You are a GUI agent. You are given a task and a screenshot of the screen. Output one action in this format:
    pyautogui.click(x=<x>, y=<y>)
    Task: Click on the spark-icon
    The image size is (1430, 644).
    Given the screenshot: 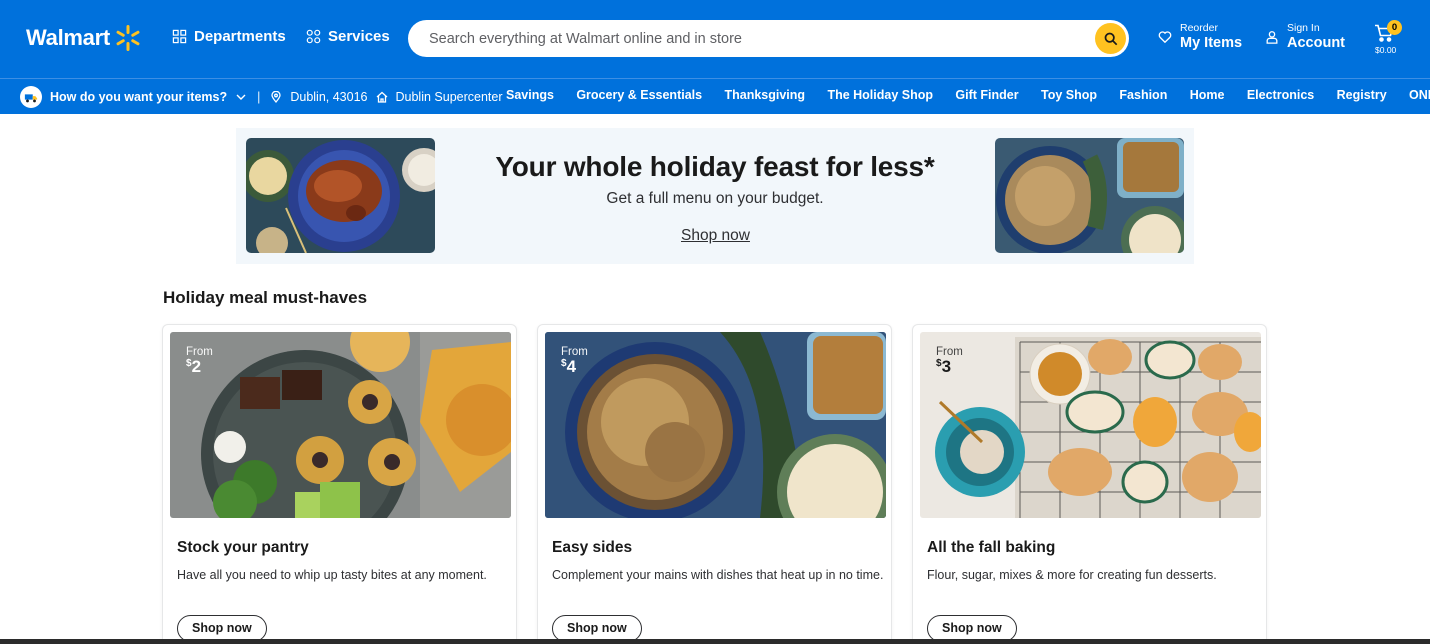 What is the action you would take?
    pyautogui.click(x=128, y=38)
    